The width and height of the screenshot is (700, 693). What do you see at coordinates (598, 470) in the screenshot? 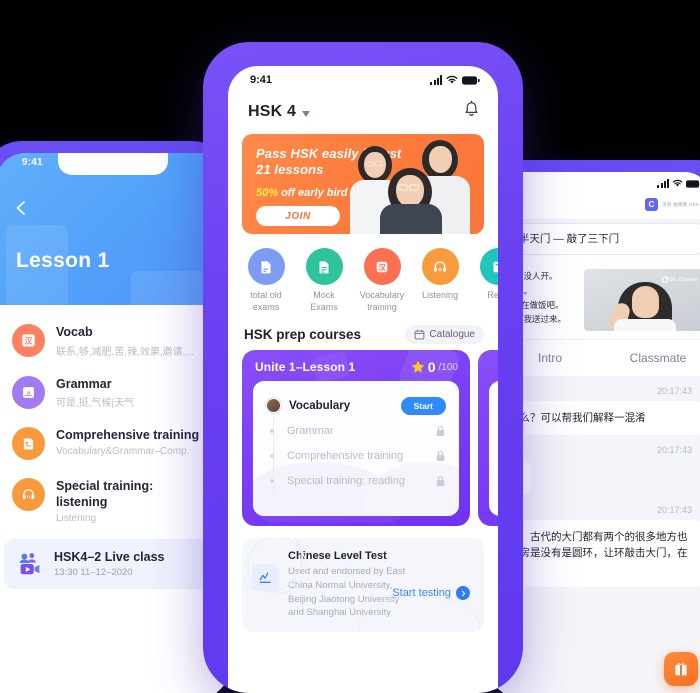
I see `chat-message: 20:17:43 是什么意思` at bounding box center [598, 470].